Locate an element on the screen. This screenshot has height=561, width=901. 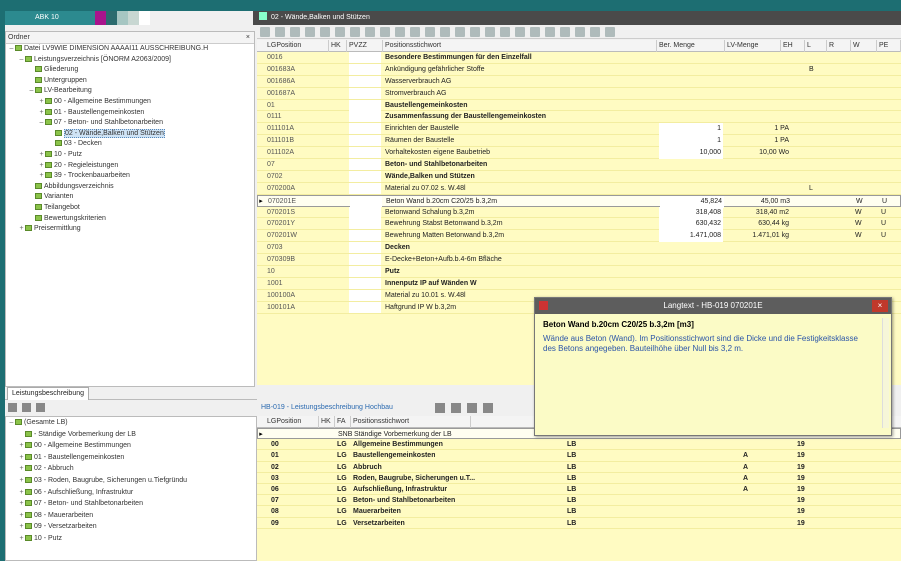
table-row: 001686A Wasserverbrauch AG is located at coordinates (579, 81).